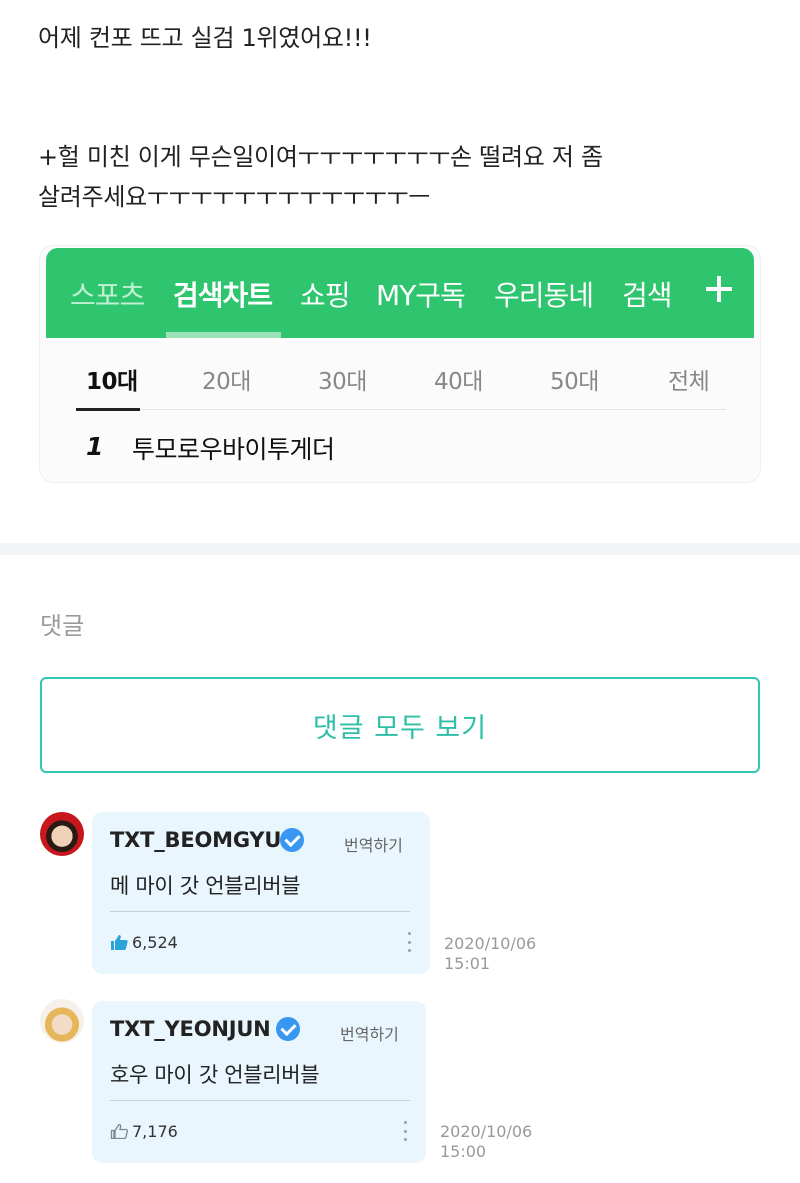 This screenshot has width=800, height=1183. I want to click on comment-username: TXT_BEOMGYU, so click(195, 840).